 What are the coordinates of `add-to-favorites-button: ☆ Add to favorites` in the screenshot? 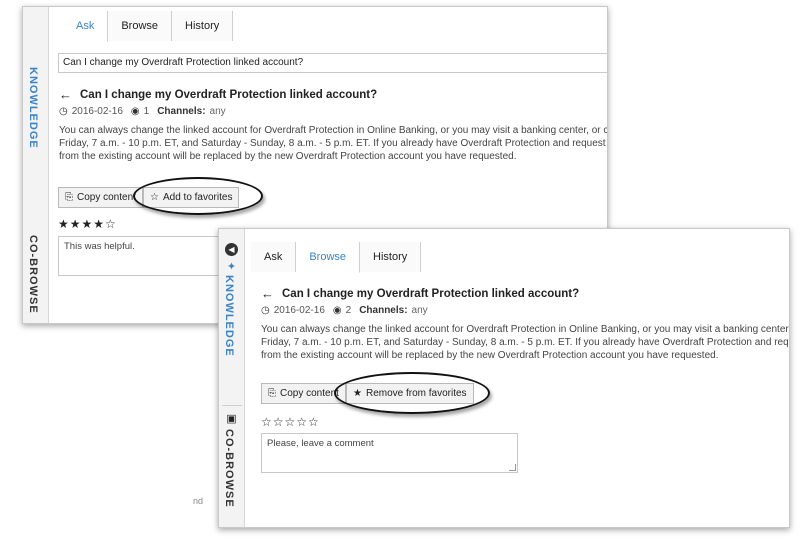 It's located at (191, 197).